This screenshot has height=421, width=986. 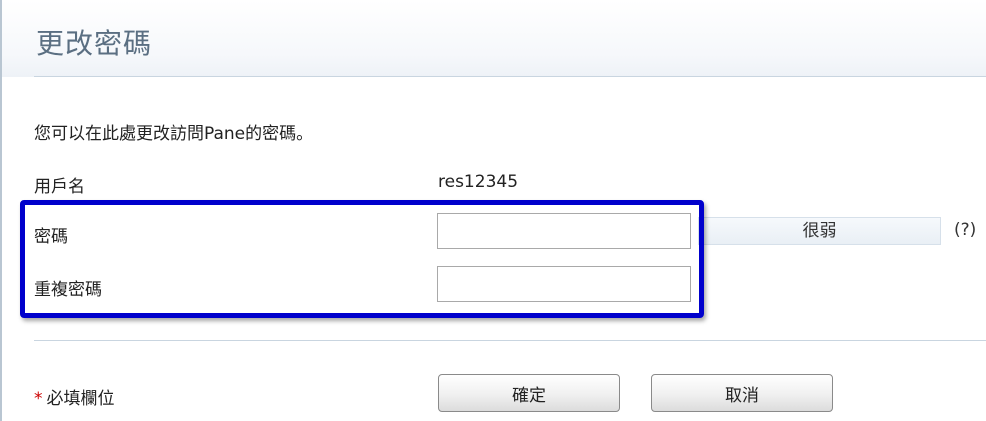 What do you see at coordinates (59, 187) in the screenshot?
I see `username-label: 用戶名` at bounding box center [59, 187].